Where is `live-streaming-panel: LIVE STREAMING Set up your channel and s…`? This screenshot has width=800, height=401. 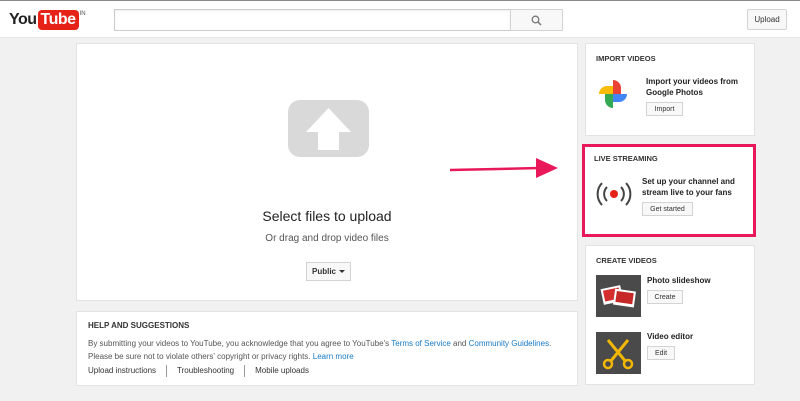
live-streaming-panel: LIVE STREAMING Set up your channel and s… is located at coordinates (669, 190).